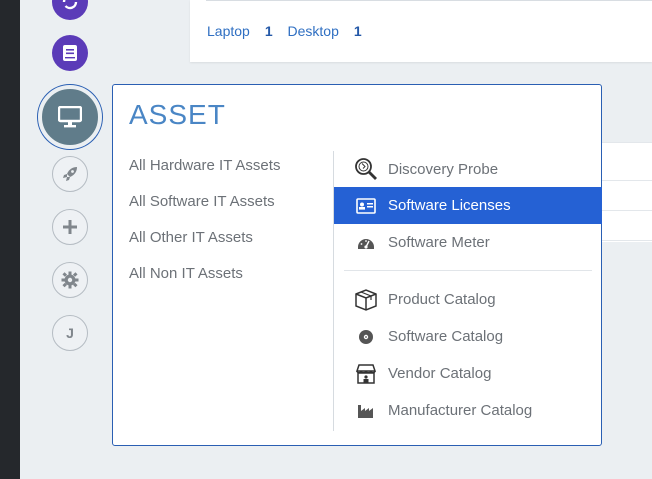 Image resolution: width=652 pixels, height=479 pixels. Describe the element at coordinates (240, 31) in the screenshot. I see `stat-laptop: Laptop 1` at that location.